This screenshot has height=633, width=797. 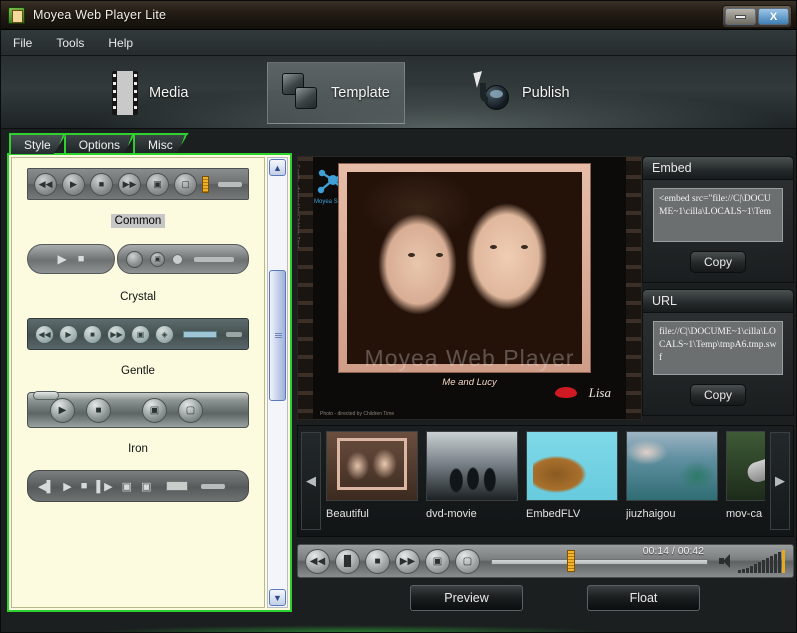 I want to click on close-button: X, so click(x=773, y=16).